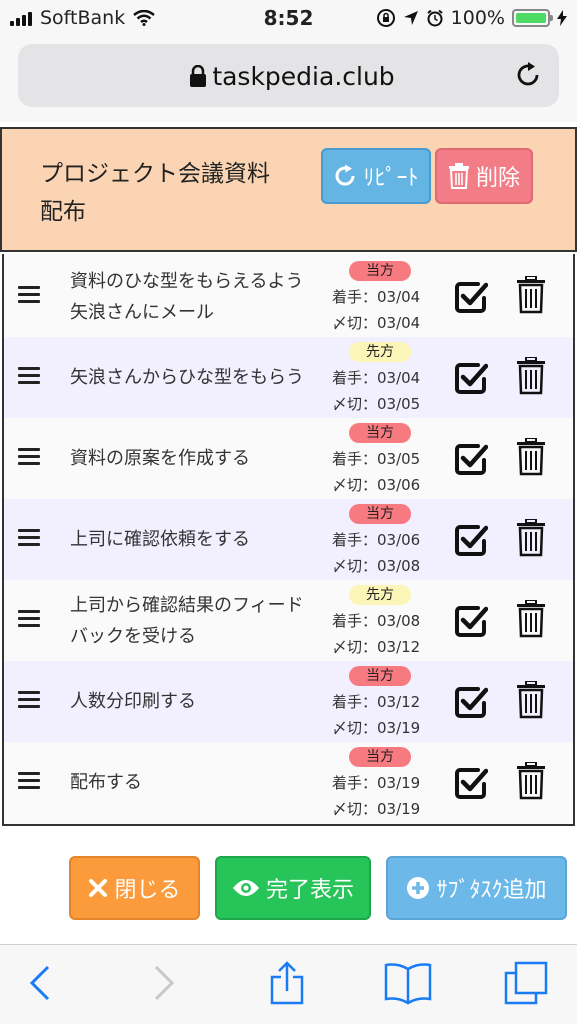  I want to click on task-text: 上司から確認結果のフィードバックを受ける, so click(187, 620).